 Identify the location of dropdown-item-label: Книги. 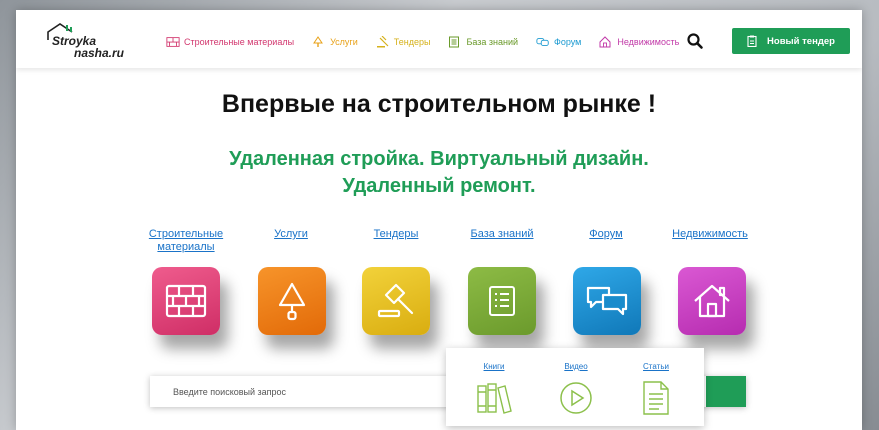
(494, 366).